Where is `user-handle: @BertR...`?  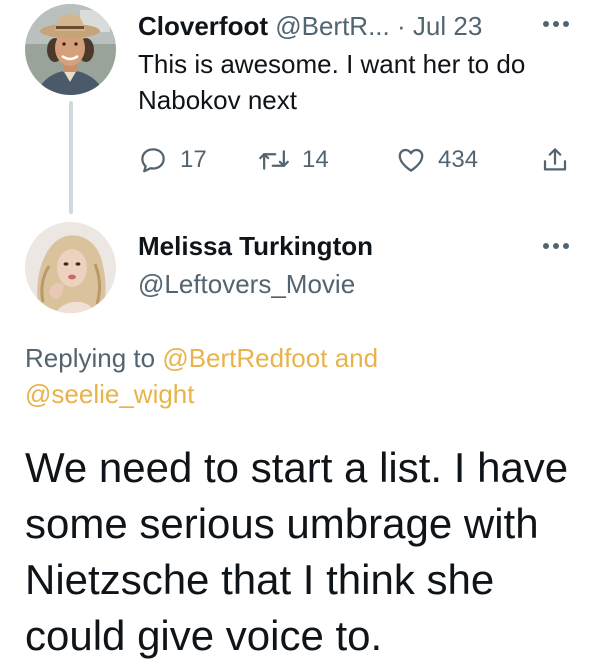
user-handle: @BertR... is located at coordinates (332, 26).